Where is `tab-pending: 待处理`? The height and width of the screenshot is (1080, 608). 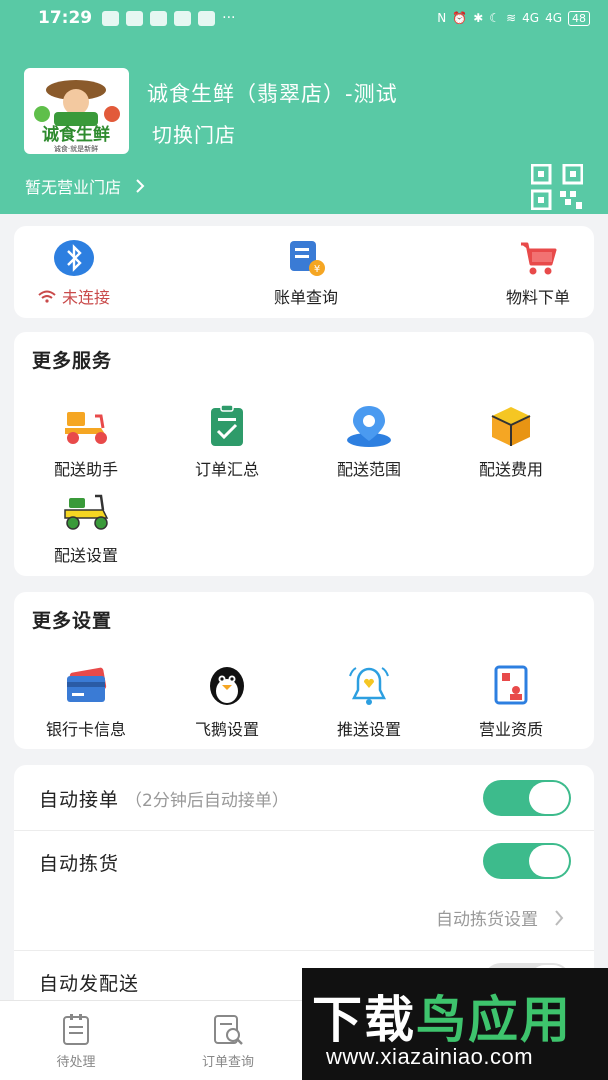
tab-pending: 待处理 is located at coordinates (76, 1041).